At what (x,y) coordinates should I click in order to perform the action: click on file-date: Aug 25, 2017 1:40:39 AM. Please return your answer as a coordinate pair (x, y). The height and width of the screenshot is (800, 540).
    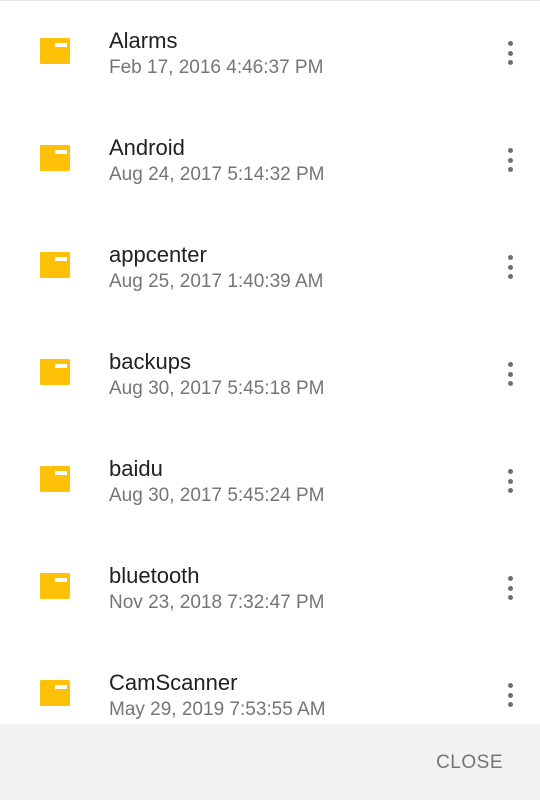
    Looking at the image, I should click on (216, 281).